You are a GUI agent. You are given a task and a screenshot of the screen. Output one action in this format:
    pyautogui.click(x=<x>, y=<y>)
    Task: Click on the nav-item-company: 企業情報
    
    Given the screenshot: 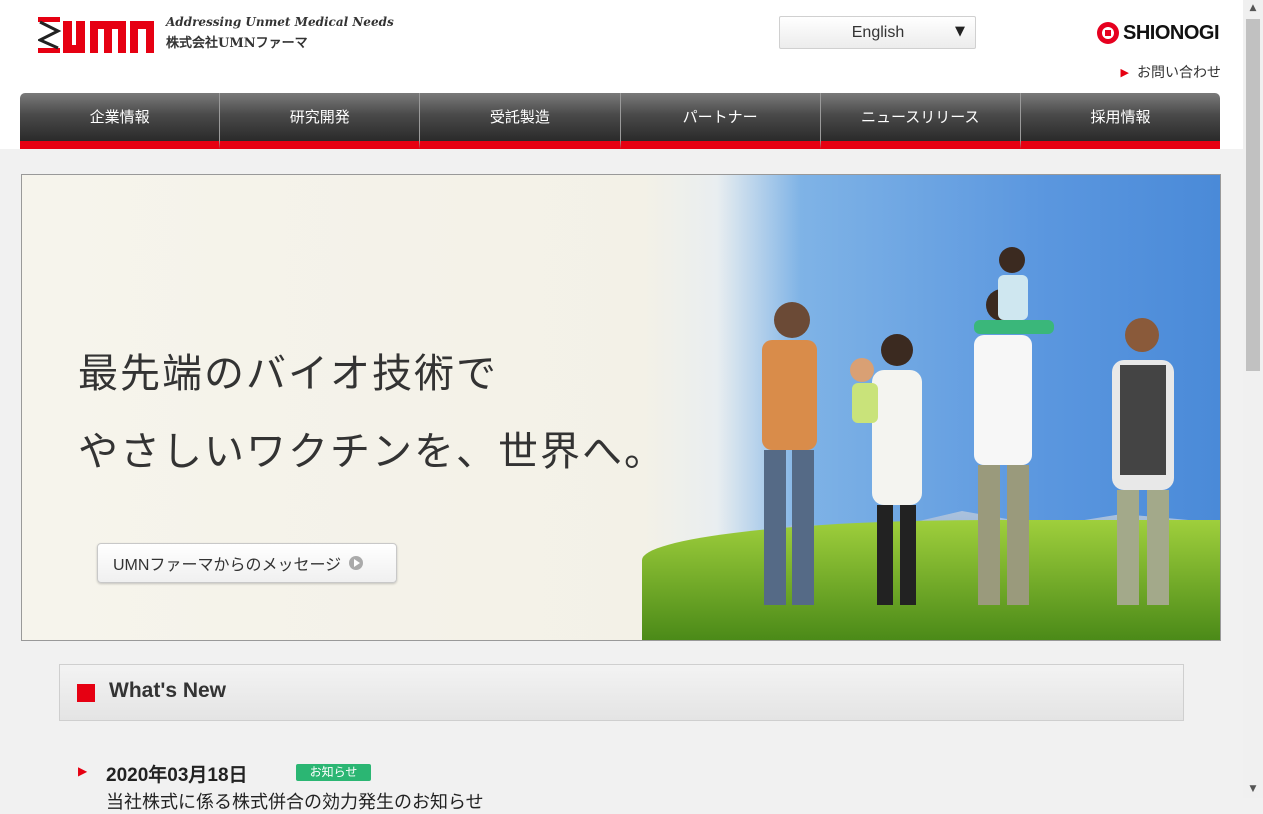 What is the action you would take?
    pyautogui.click(x=120, y=121)
    